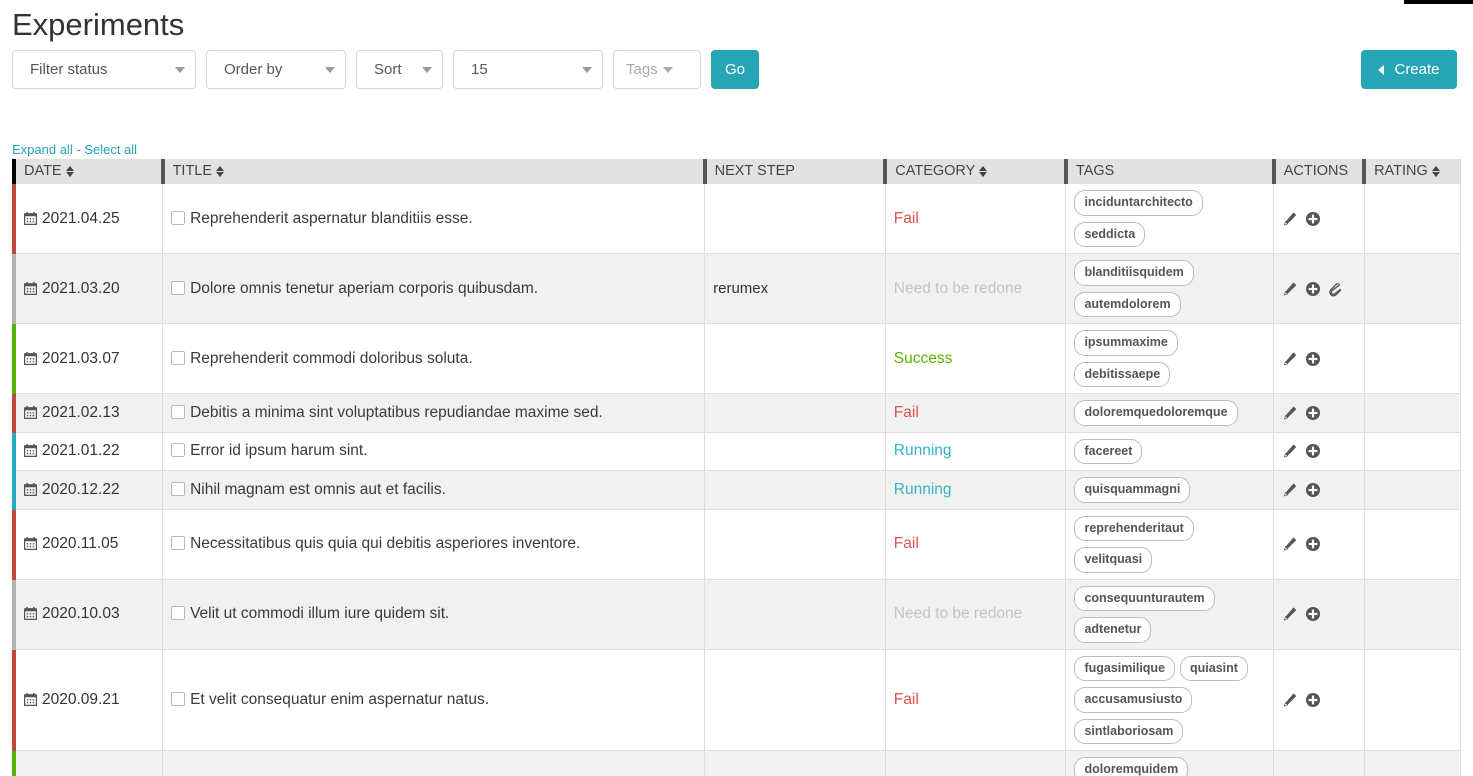  I want to click on order-by-select: Order by, so click(276, 69).